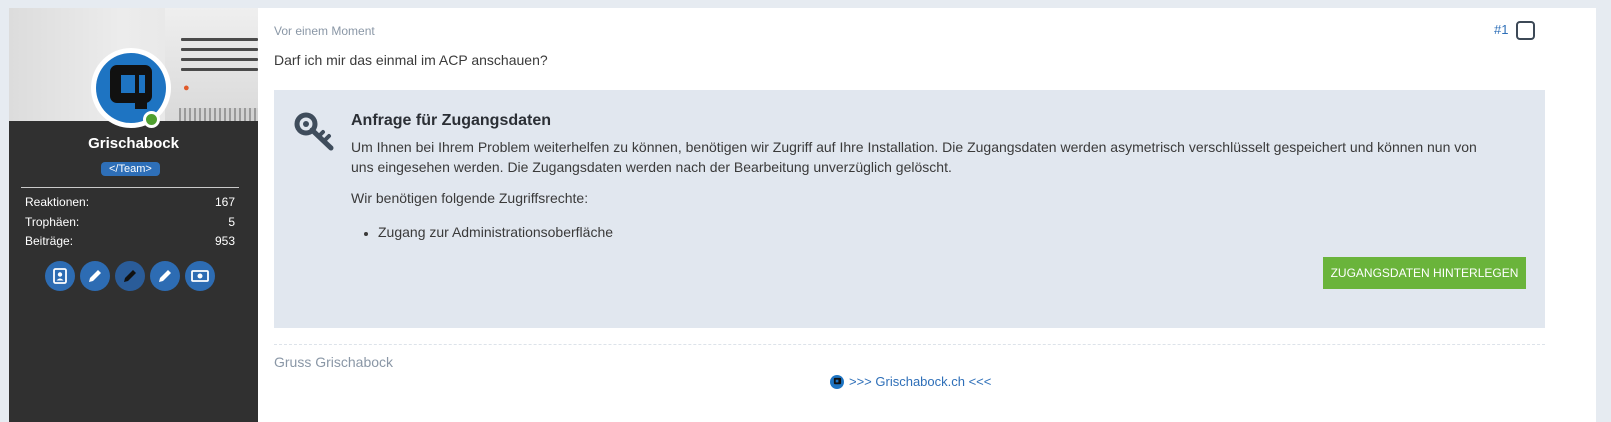 The image size is (1611, 422). Describe the element at coordinates (1525, 30) in the screenshot. I see `post-select-checkbox` at that location.